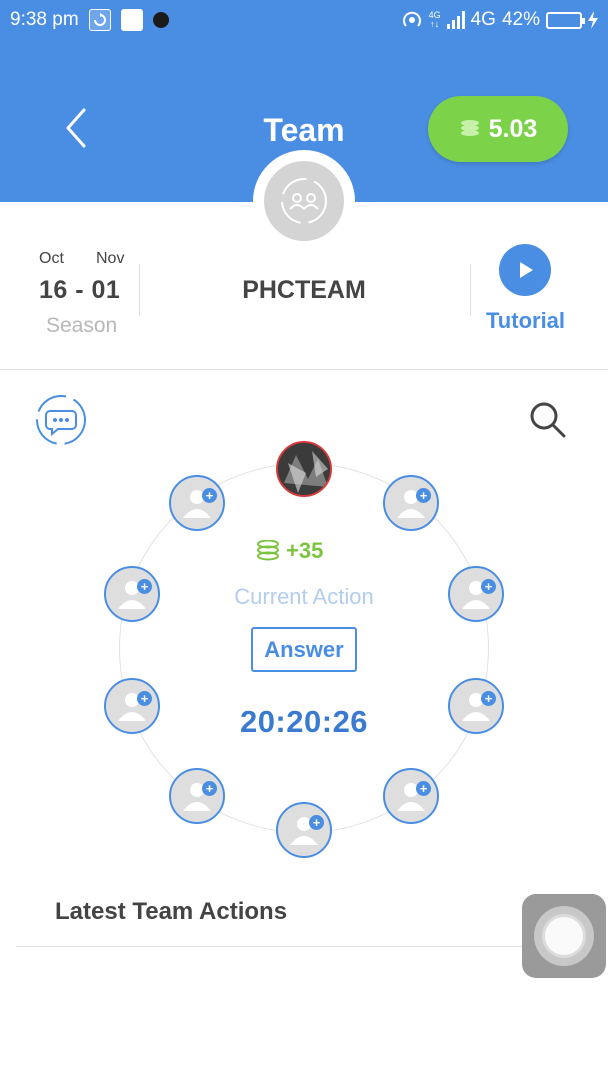  I want to click on balance-badge: 5.03, so click(498, 129).